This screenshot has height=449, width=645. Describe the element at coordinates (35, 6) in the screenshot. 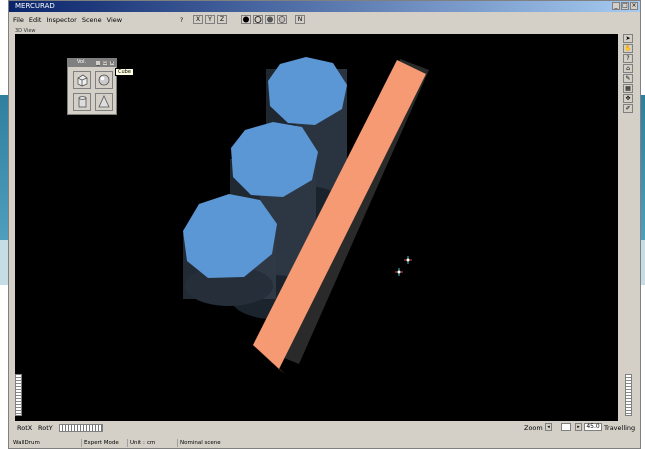

I see `window-title: MERCURAD` at that location.